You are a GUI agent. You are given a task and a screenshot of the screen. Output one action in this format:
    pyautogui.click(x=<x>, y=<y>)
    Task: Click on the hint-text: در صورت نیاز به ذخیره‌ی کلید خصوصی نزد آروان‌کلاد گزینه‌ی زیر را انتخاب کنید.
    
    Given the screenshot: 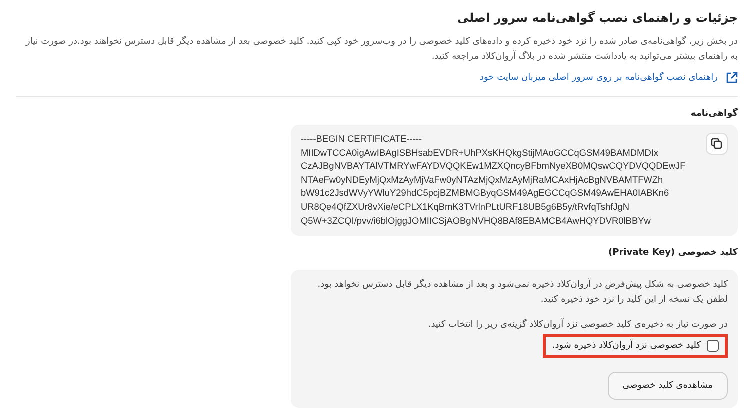 What is the action you would take?
    pyautogui.click(x=578, y=325)
    